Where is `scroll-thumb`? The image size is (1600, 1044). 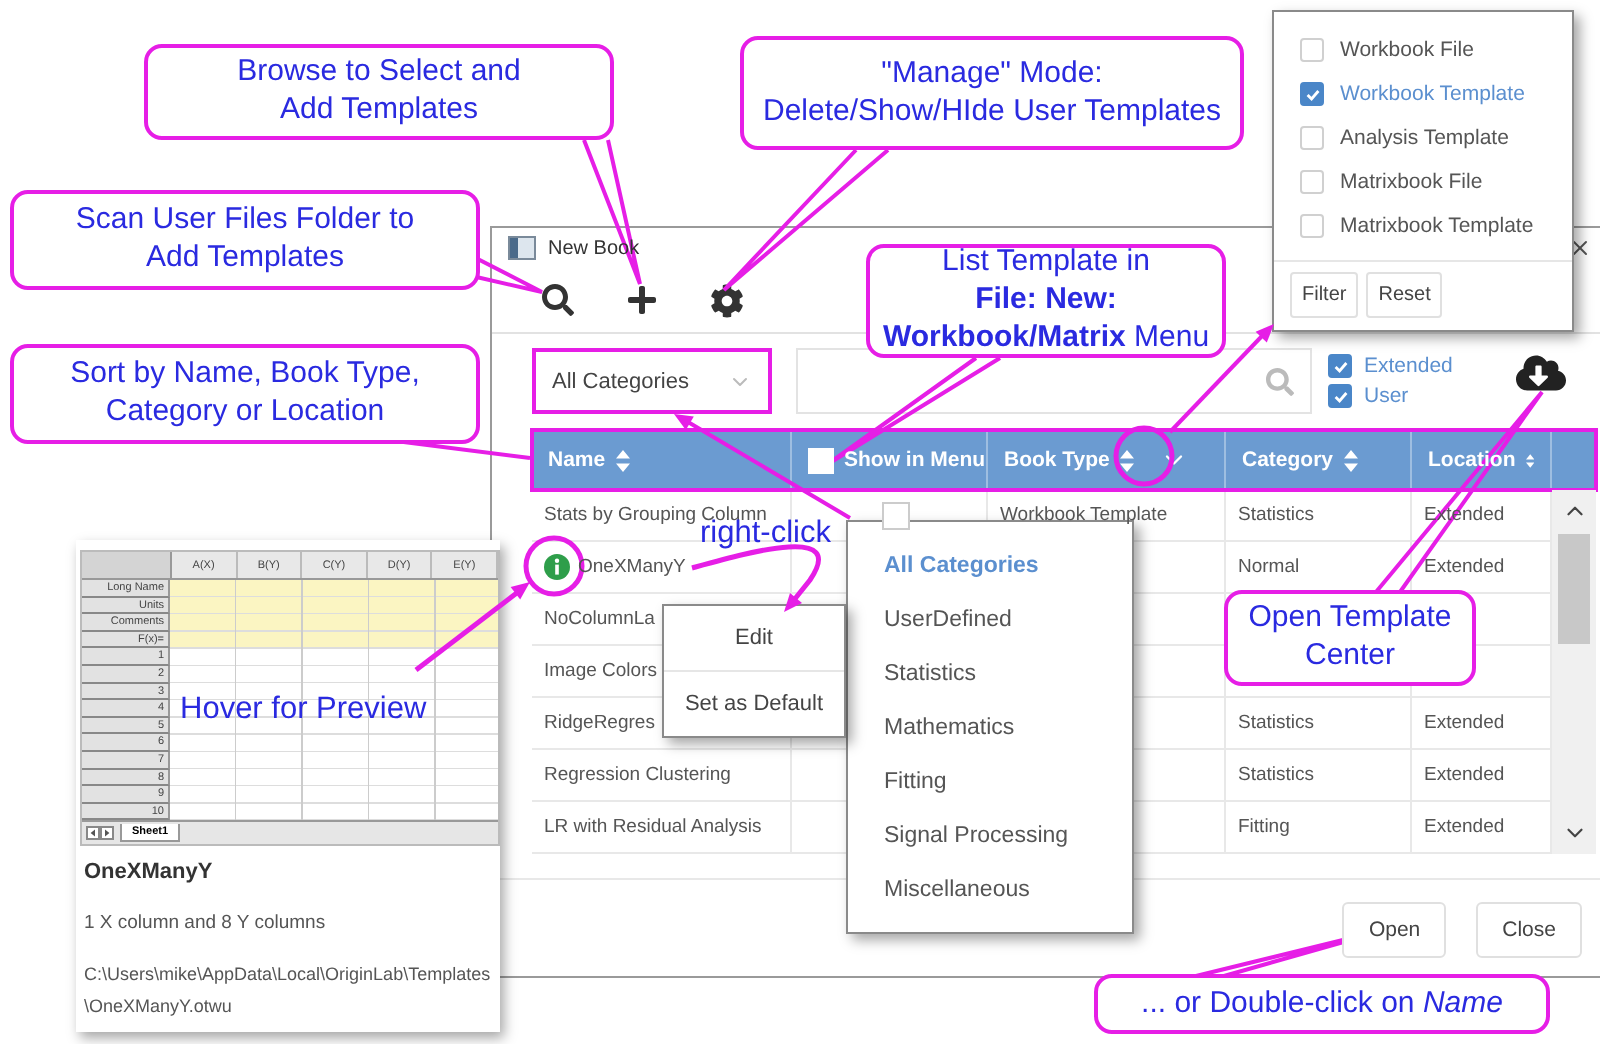
scroll-thumb is located at coordinates (1574, 589).